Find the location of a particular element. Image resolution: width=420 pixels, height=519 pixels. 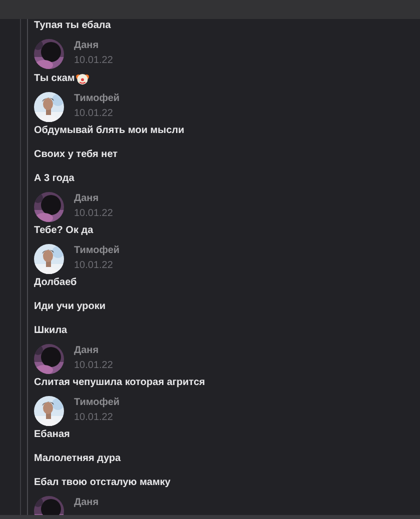

message-text: Ебаная is located at coordinates (52, 435).